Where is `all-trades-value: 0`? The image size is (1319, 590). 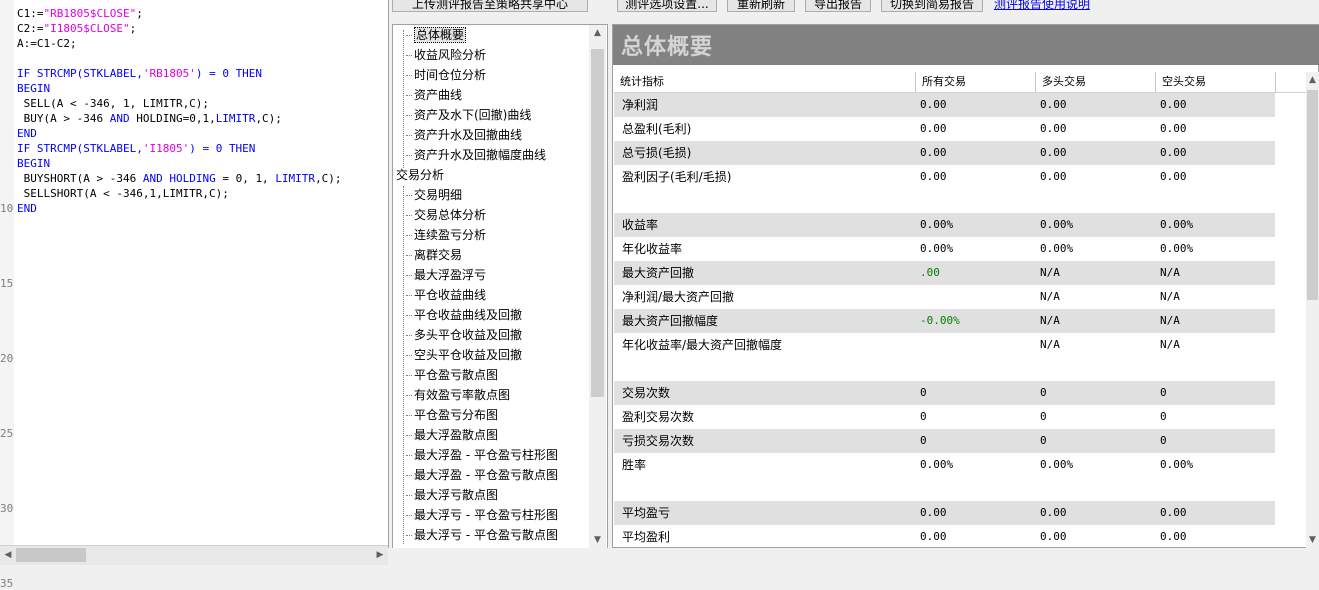
all-trades-value: 0 is located at coordinates (923, 416).